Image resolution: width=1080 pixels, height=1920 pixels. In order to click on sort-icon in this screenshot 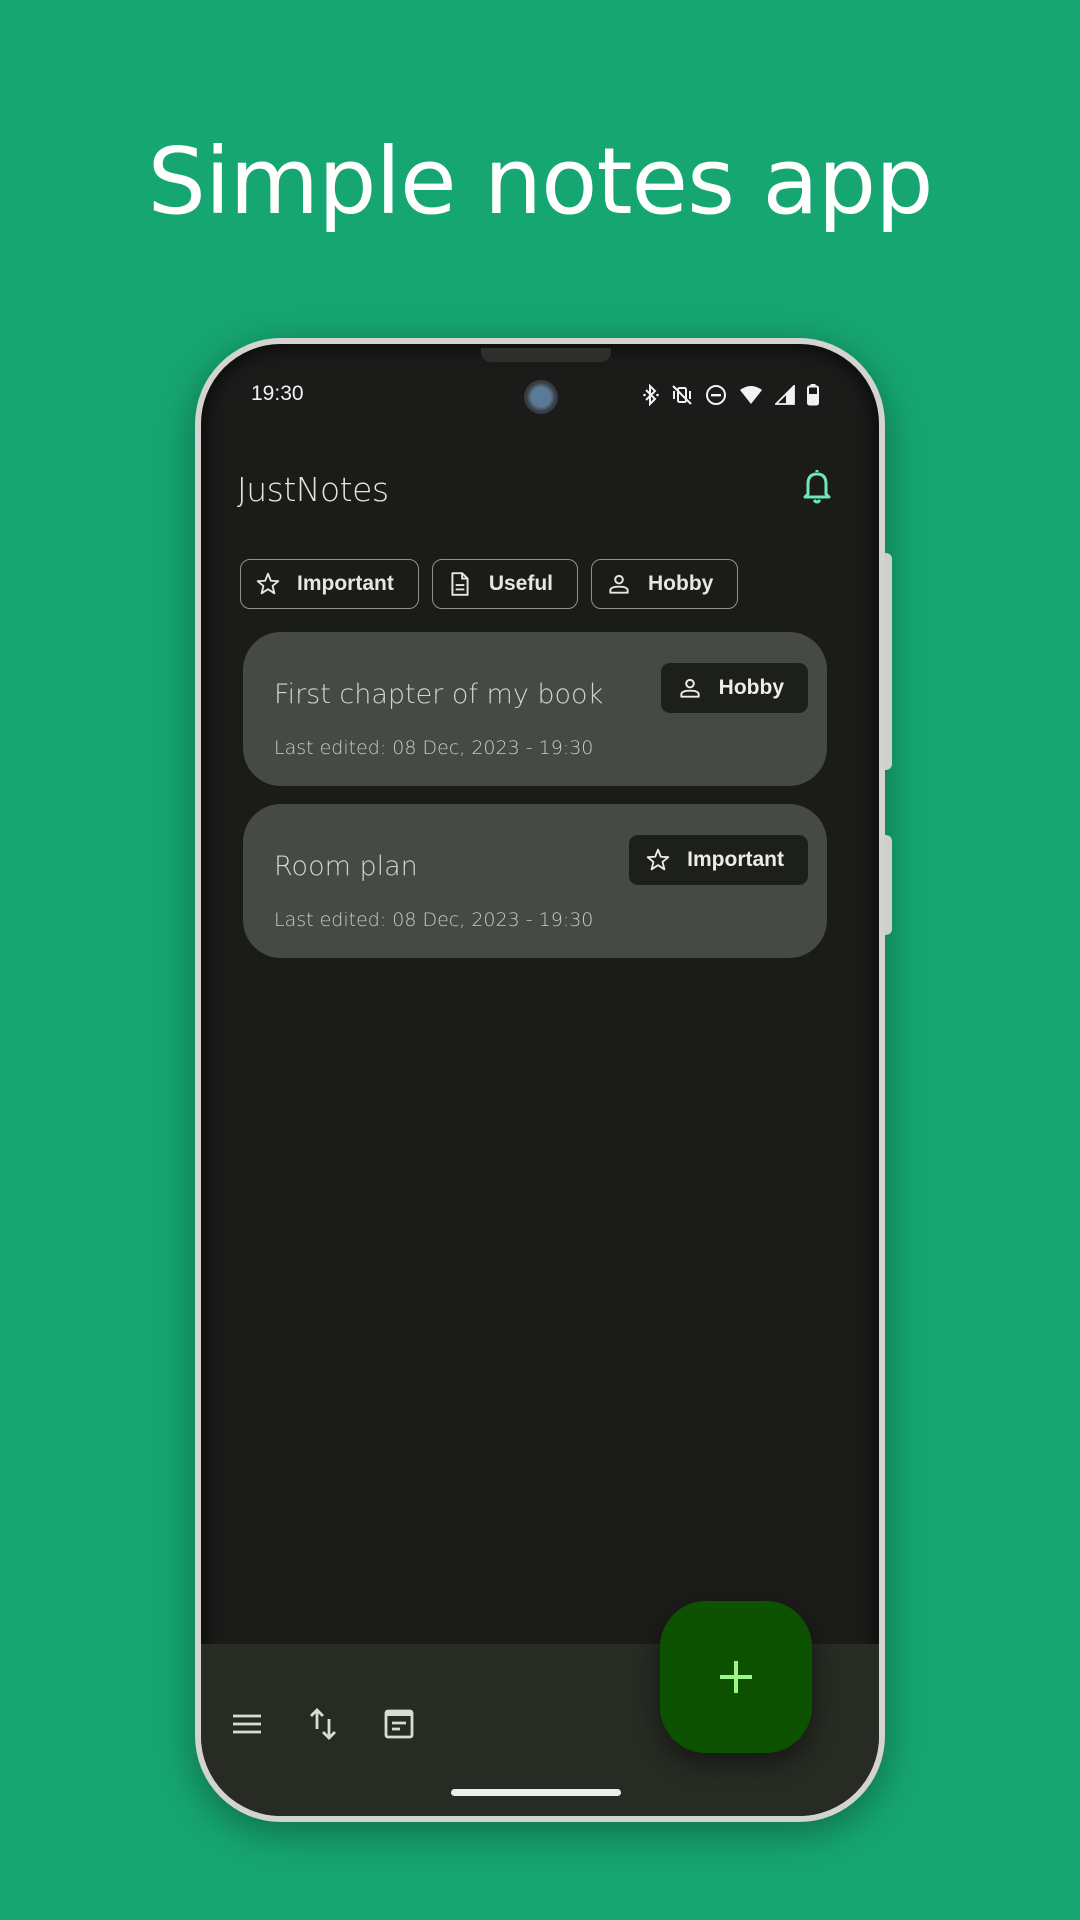, I will do `click(323, 1724)`.